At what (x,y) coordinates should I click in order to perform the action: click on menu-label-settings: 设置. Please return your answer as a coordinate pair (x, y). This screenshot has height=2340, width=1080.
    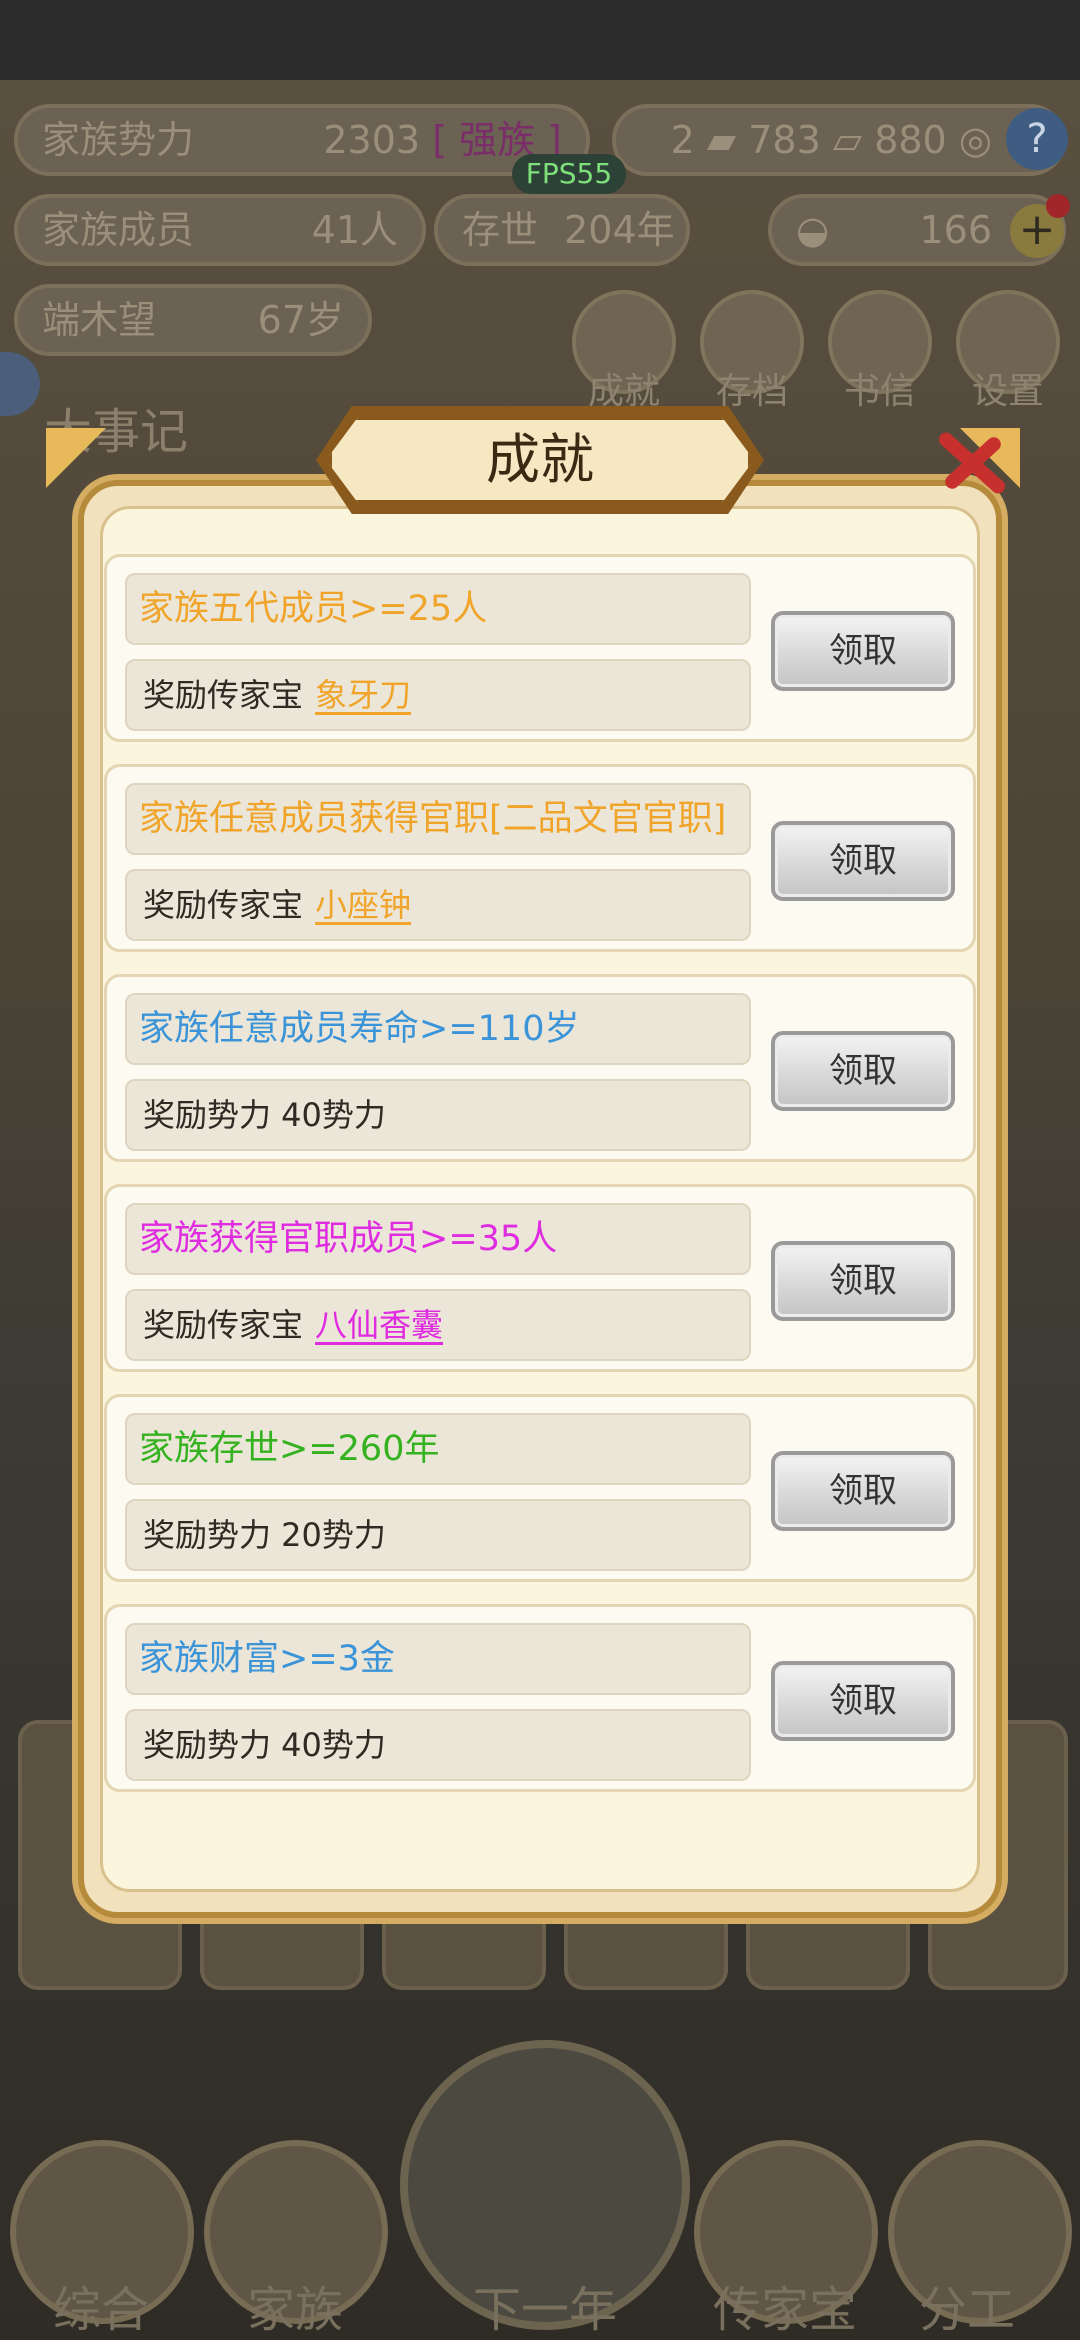
    Looking at the image, I should click on (1007, 391).